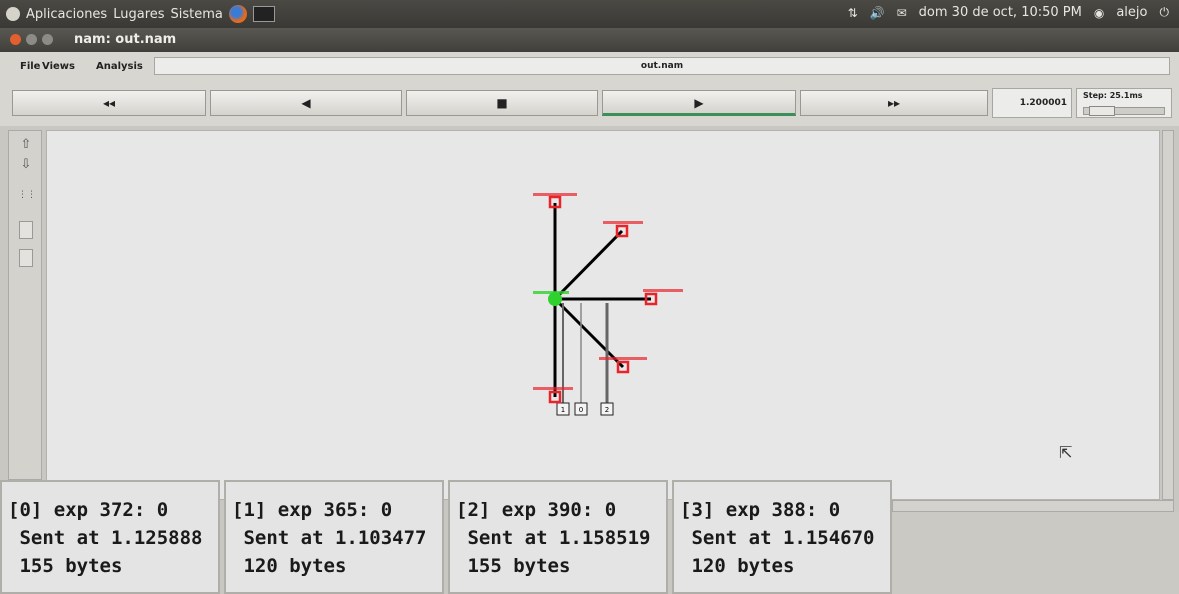 This screenshot has width=1179, height=594. Describe the element at coordinates (237, 14) in the screenshot. I see `firefox-icon` at that location.